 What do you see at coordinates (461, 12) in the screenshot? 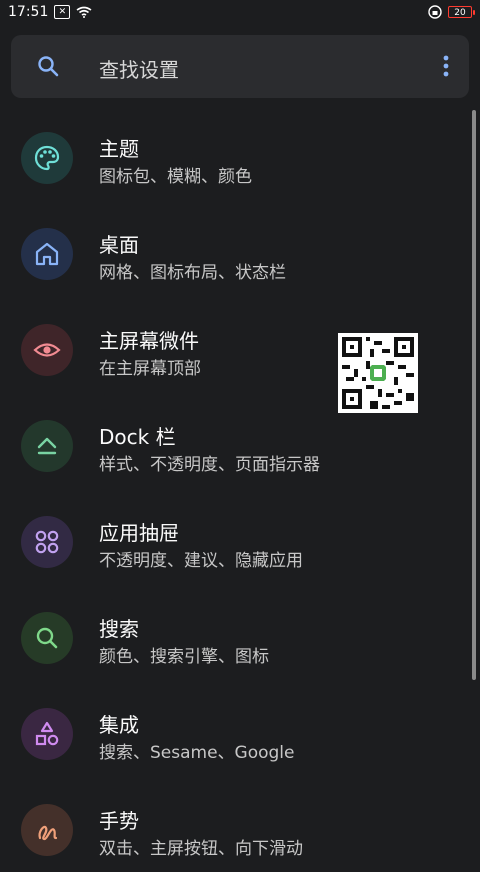
I see `battery-icon: 20` at bounding box center [461, 12].